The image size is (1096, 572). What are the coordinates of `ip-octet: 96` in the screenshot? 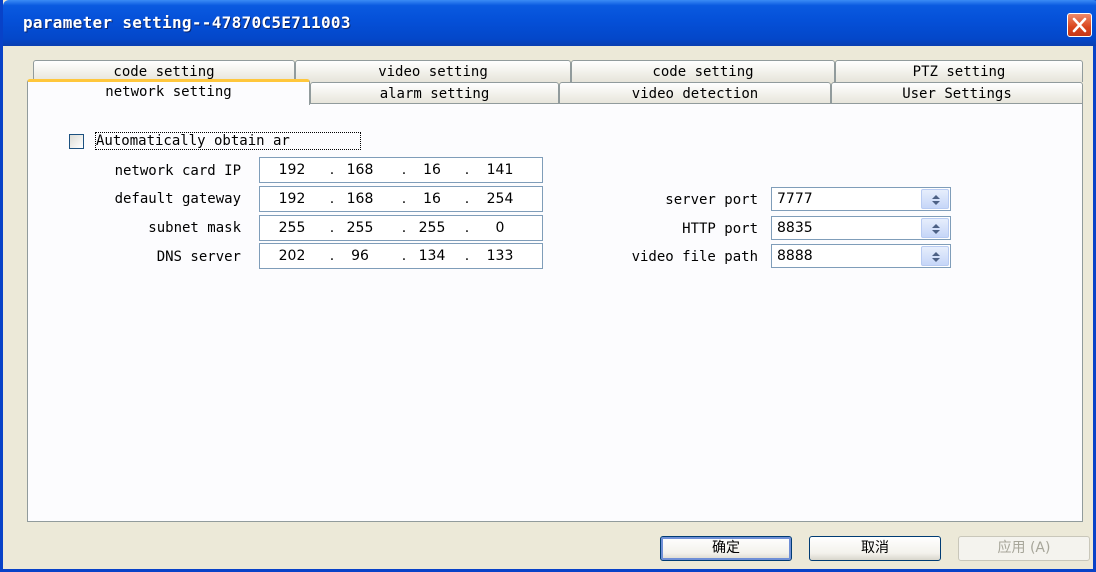 It's located at (360, 256).